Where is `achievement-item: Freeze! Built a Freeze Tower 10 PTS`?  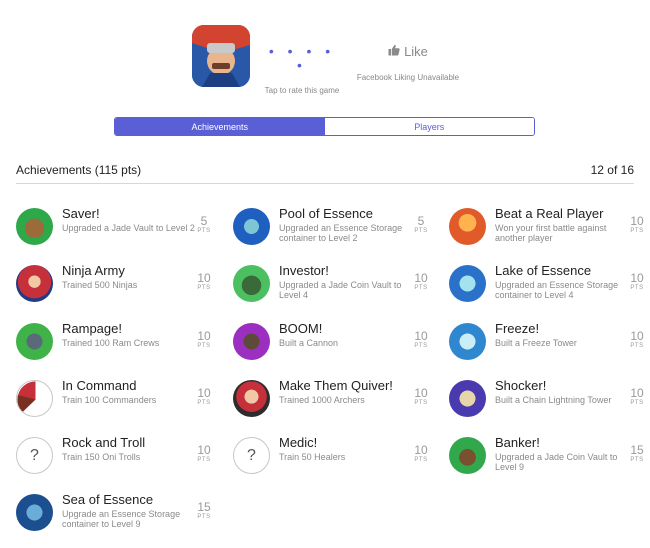 achievement-item: Freeze! Built a Freeze Tower 10 PTS is located at coordinates (549, 343).